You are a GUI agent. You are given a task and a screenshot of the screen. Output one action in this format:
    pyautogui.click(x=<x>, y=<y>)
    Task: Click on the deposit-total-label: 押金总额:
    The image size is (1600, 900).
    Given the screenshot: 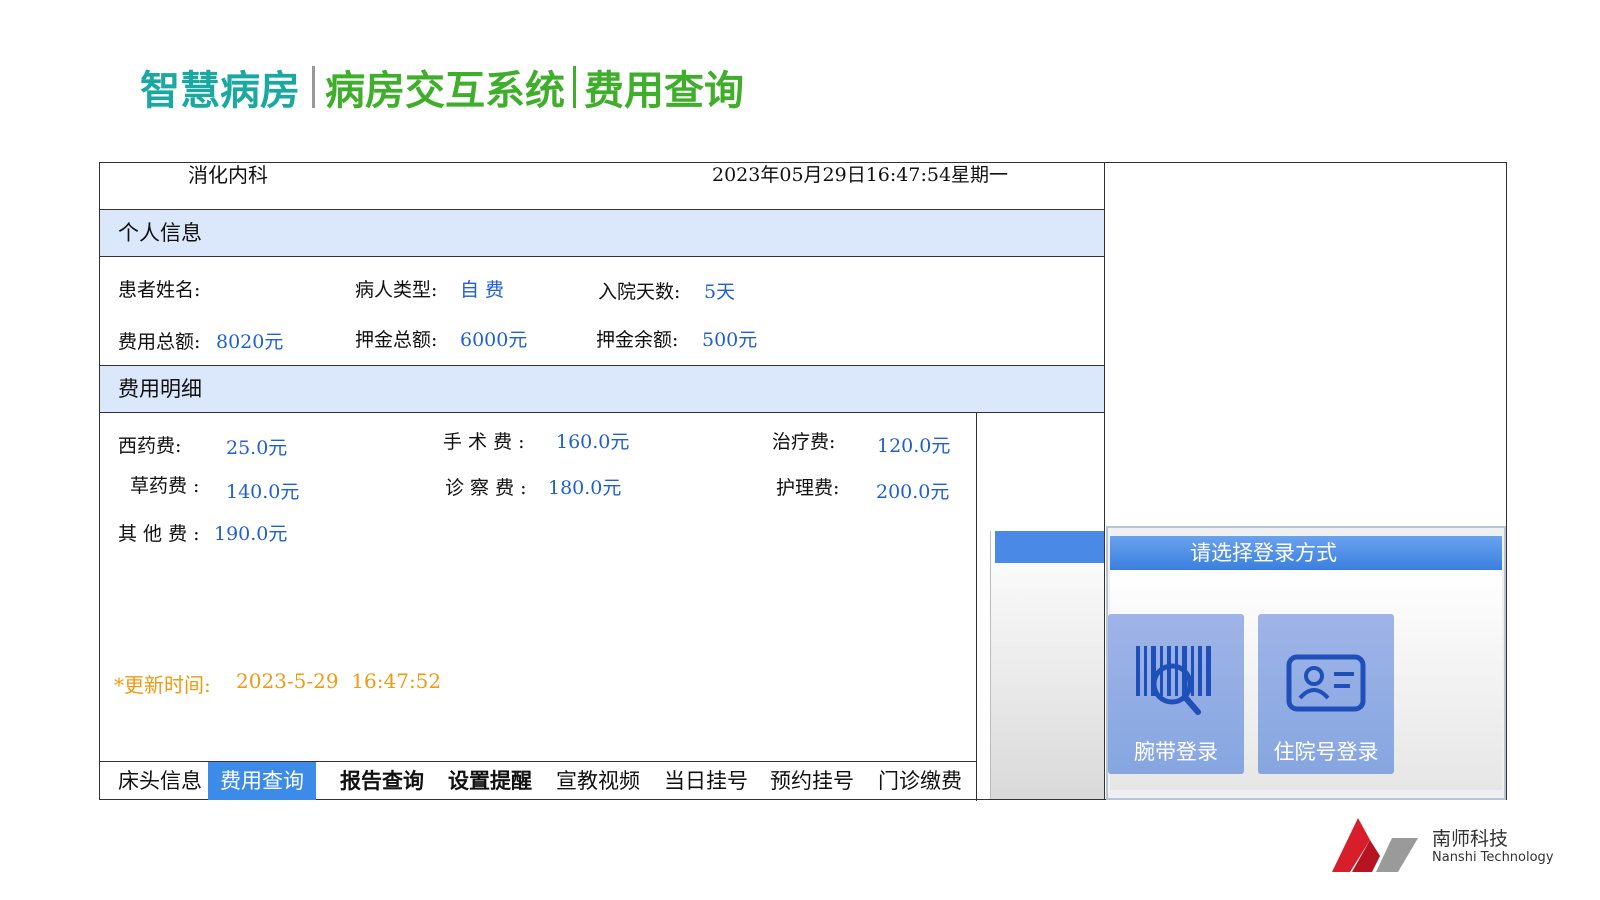 What is the action you would take?
    pyautogui.click(x=396, y=340)
    